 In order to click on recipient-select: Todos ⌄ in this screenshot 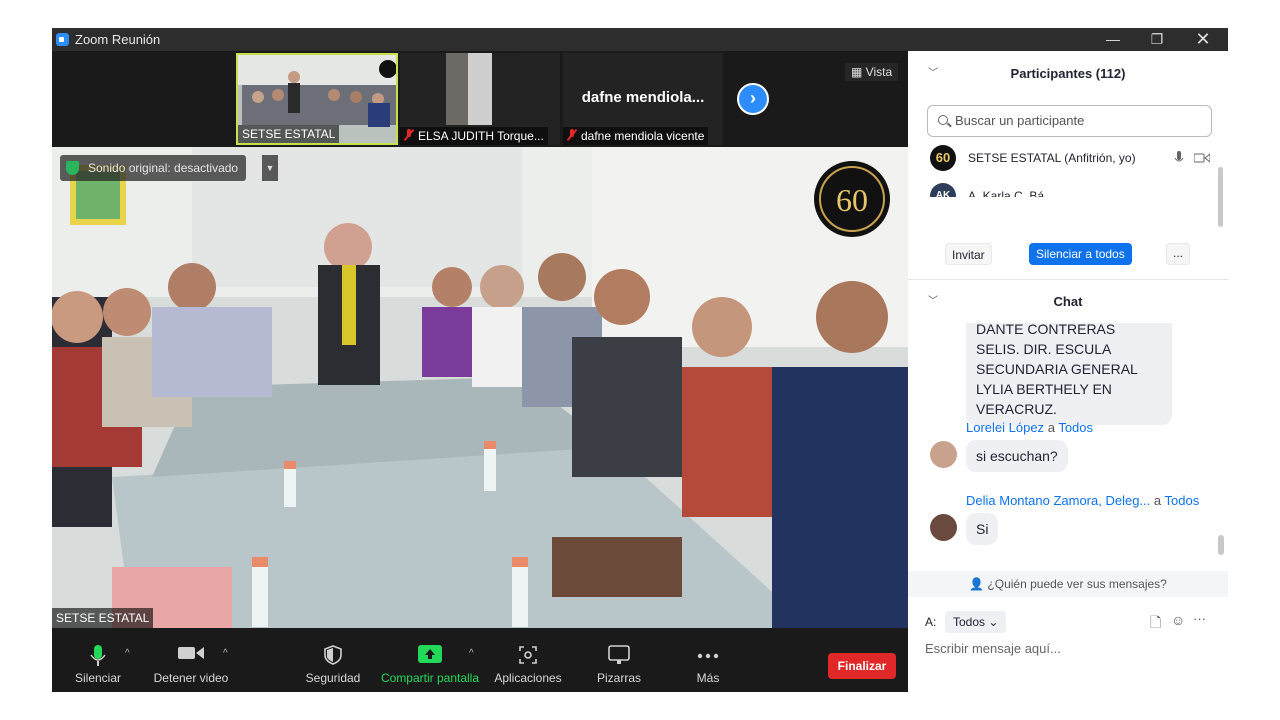, I will do `click(976, 622)`.